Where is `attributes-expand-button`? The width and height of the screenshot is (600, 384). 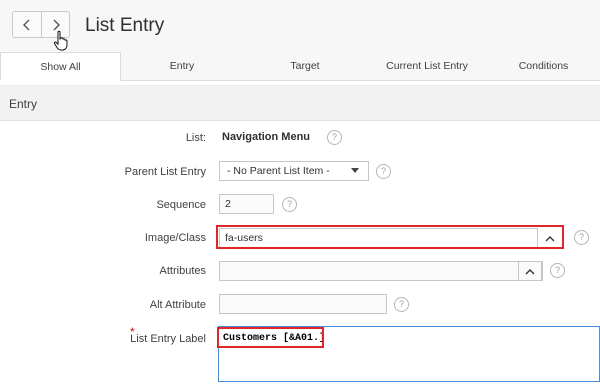
attributes-expand-button is located at coordinates (530, 271).